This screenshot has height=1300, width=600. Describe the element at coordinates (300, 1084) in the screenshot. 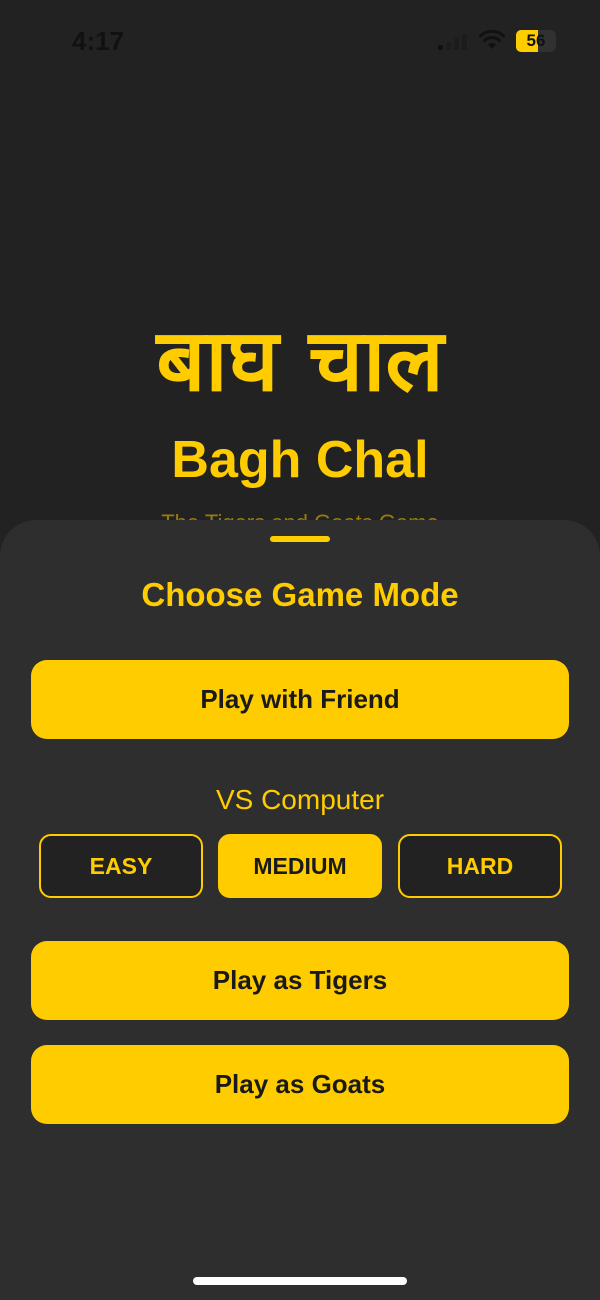

I see `play-as-goats-button: Play as Goats` at that location.